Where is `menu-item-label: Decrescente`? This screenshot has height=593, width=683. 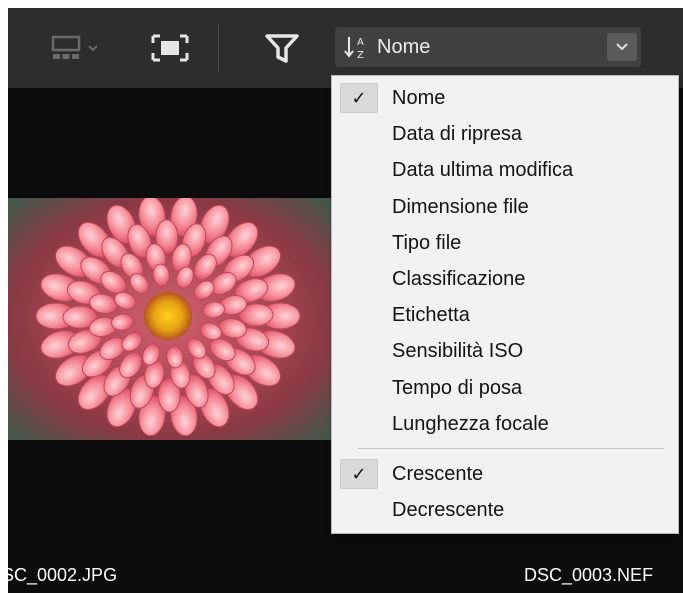
menu-item-label: Decrescente is located at coordinates (448, 510).